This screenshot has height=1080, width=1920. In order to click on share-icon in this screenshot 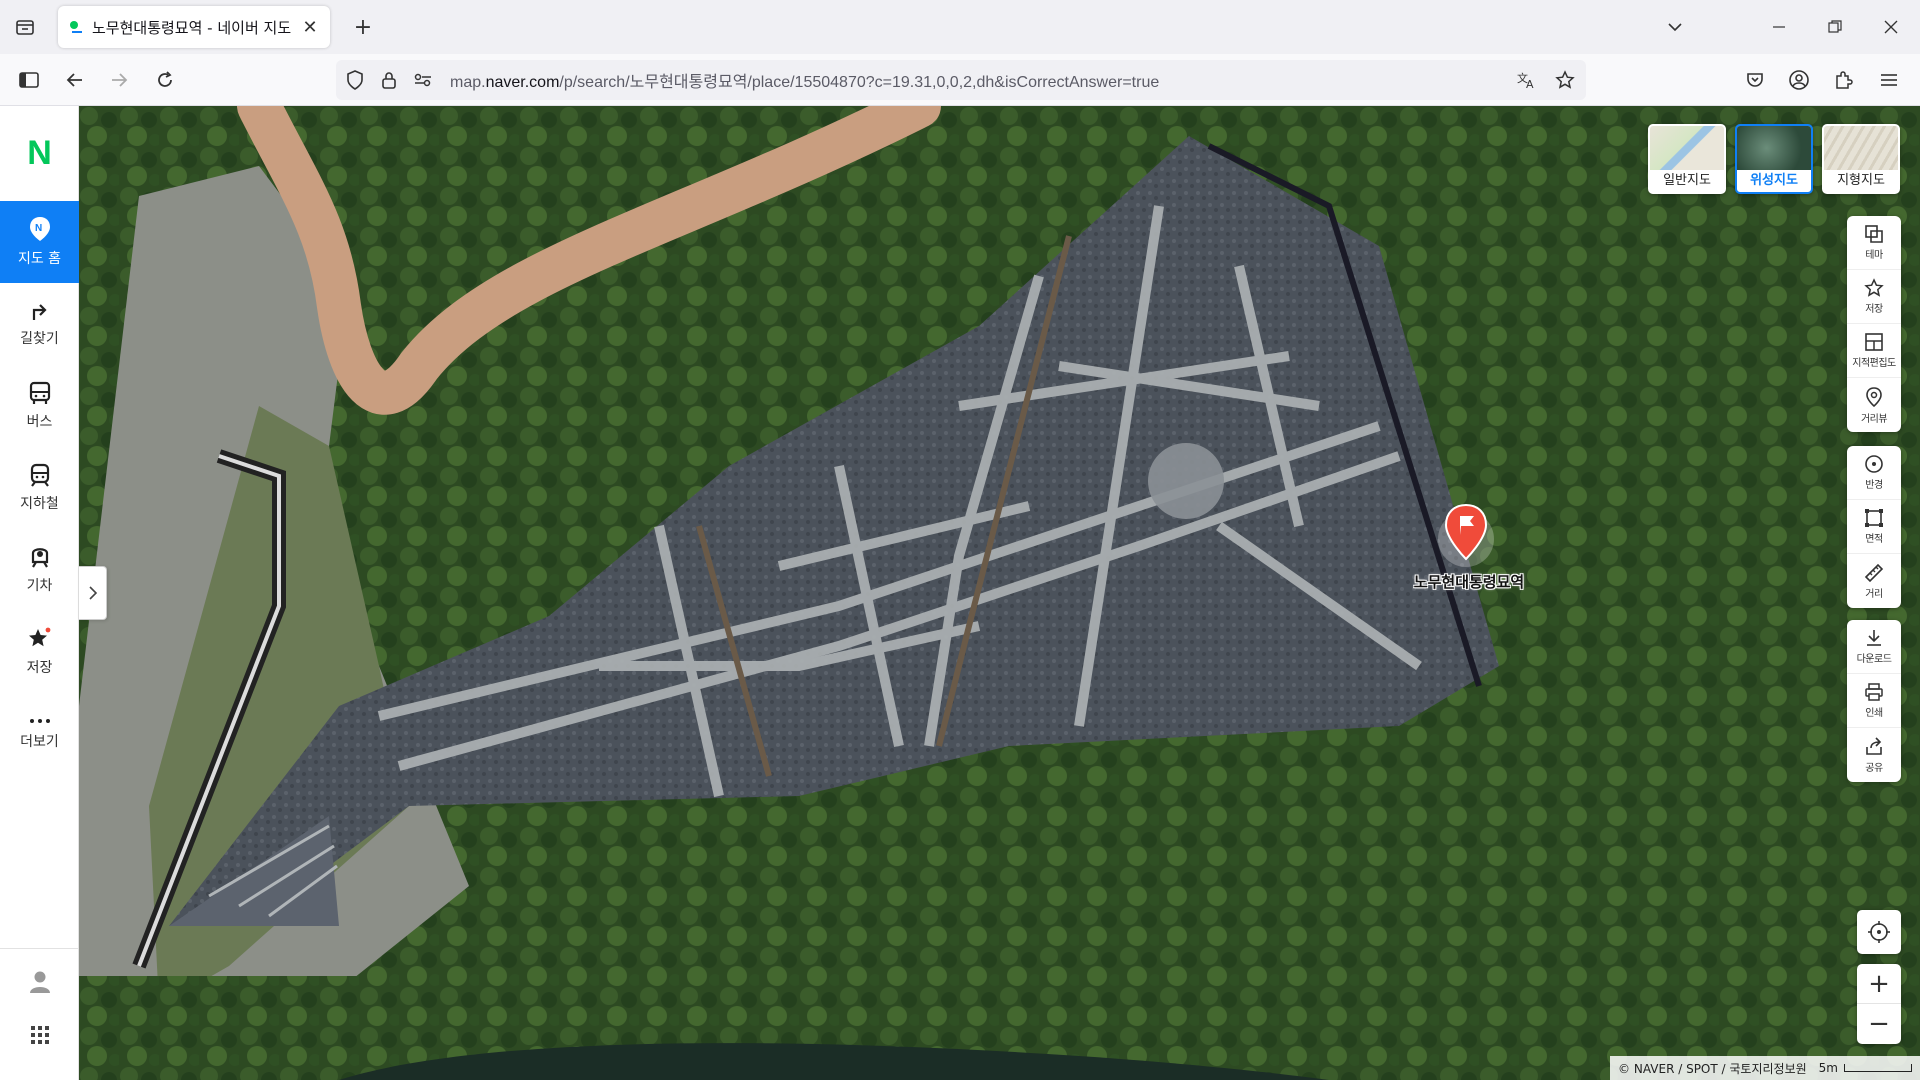, I will do `click(1874, 745)`.